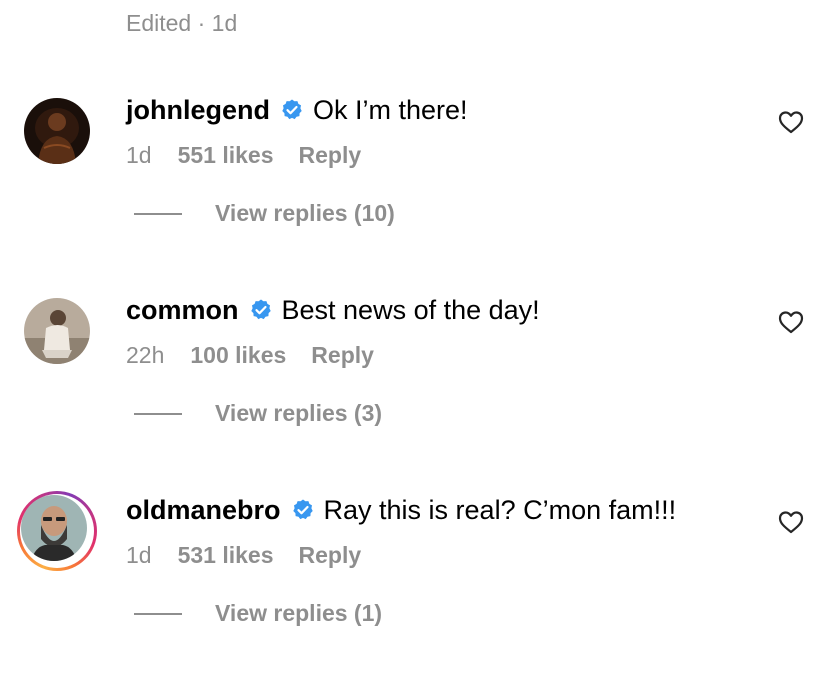  I want to click on story-ring, so click(57, 531).